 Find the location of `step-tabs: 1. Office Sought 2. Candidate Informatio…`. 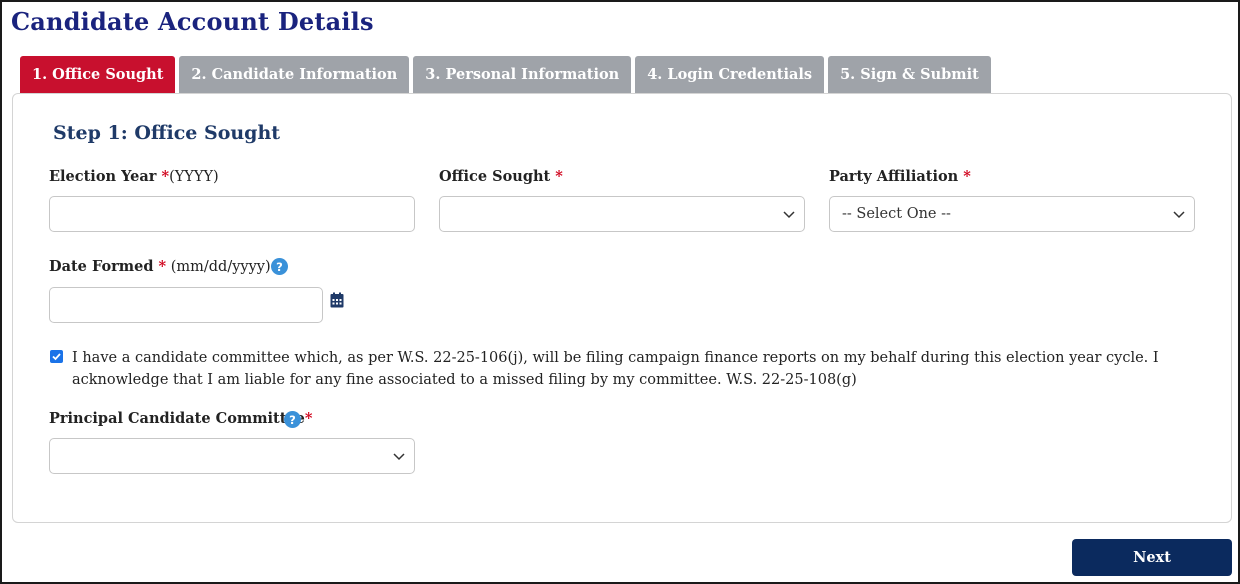

step-tabs: 1. Office Sought 2. Candidate Informatio… is located at coordinates (505, 74).